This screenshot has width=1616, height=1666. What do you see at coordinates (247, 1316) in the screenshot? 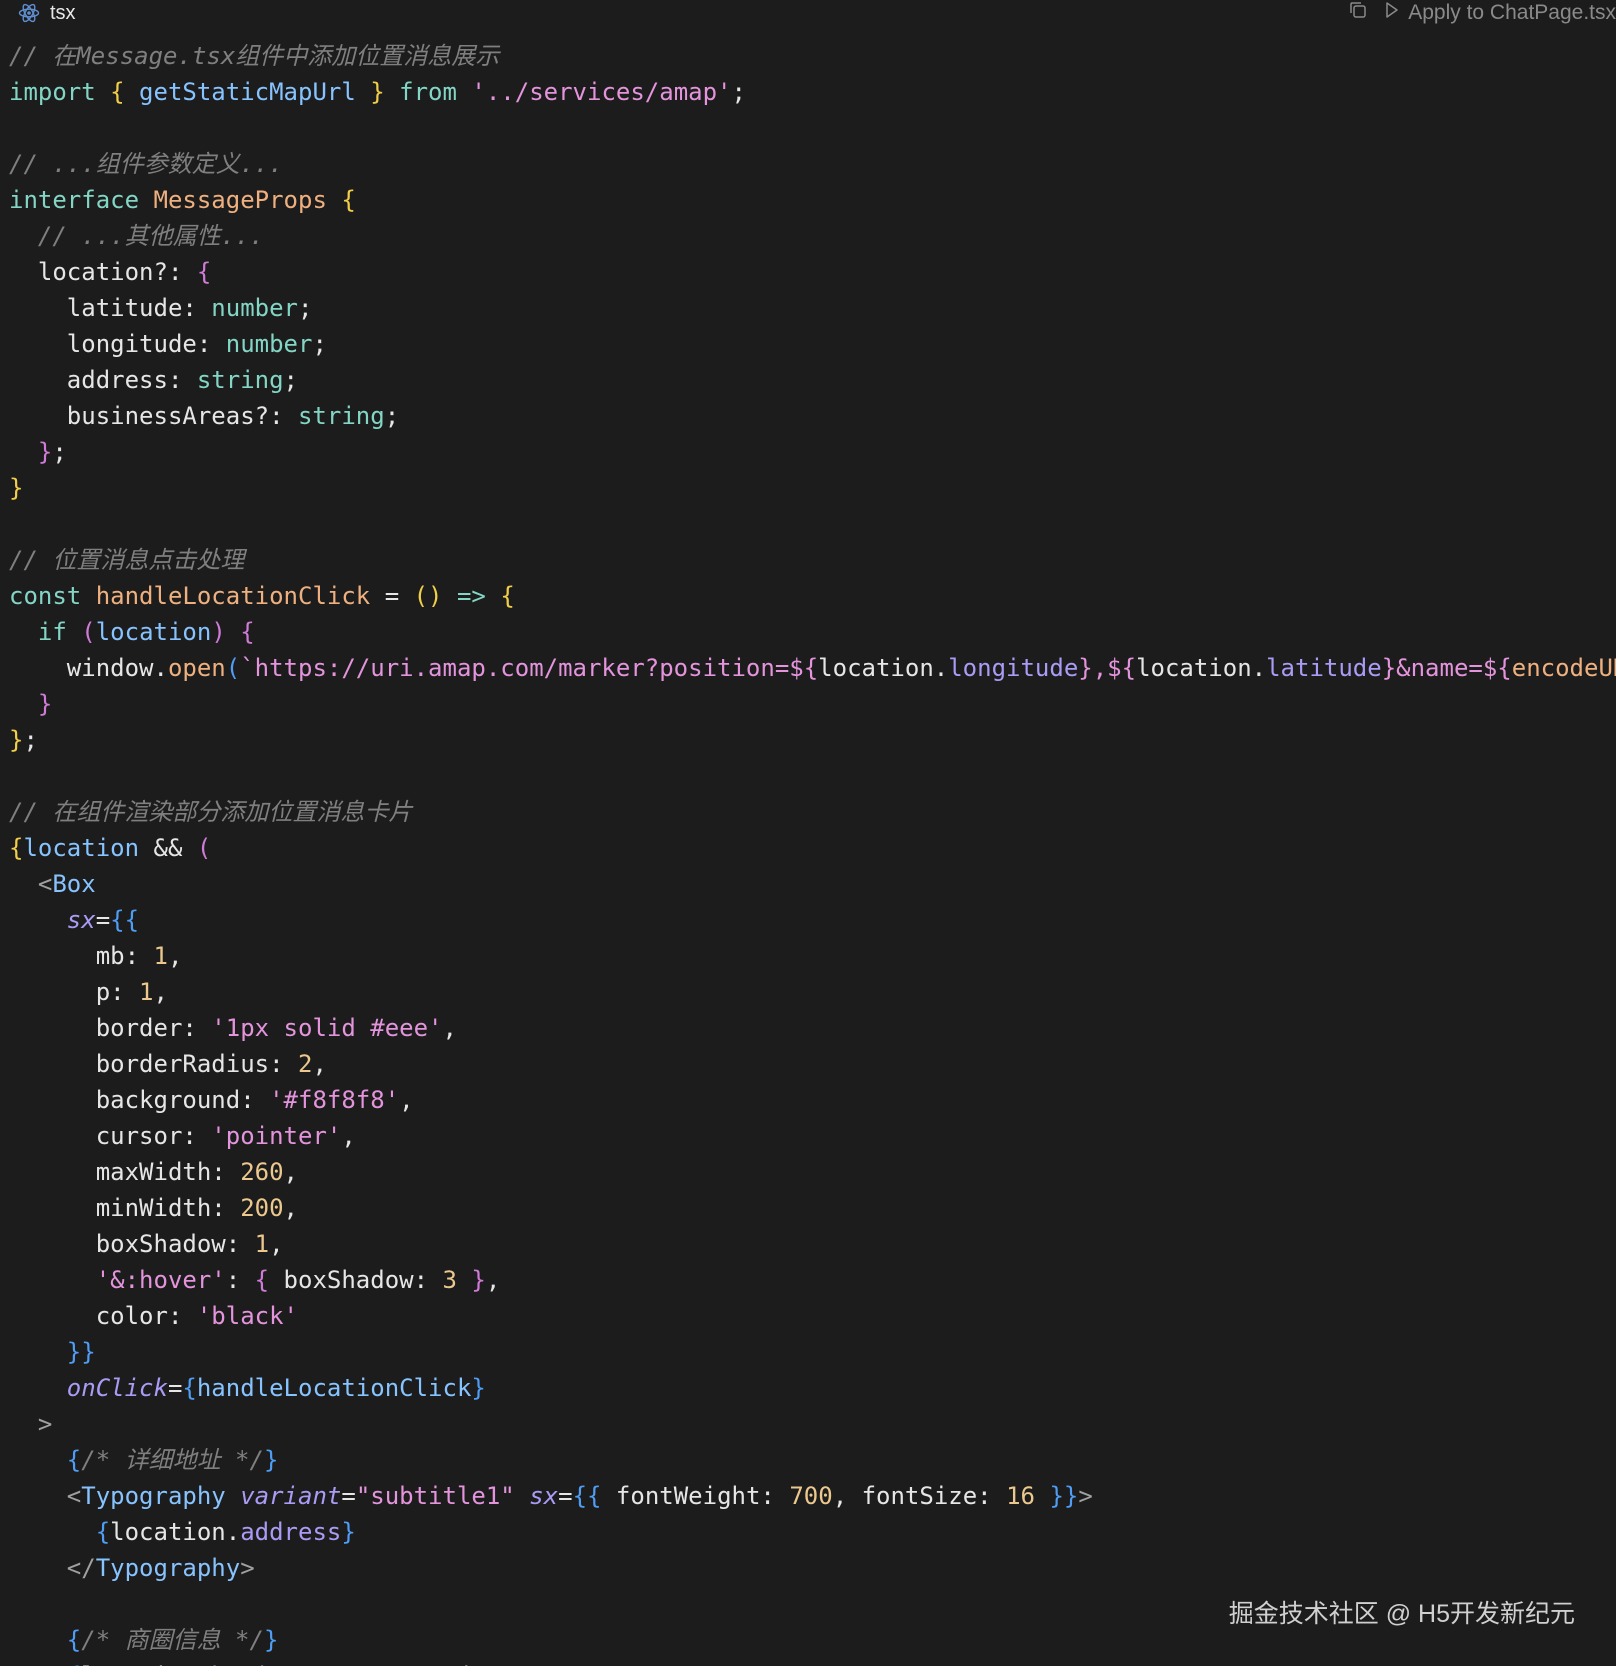
I see `code-token: 'black'` at bounding box center [247, 1316].